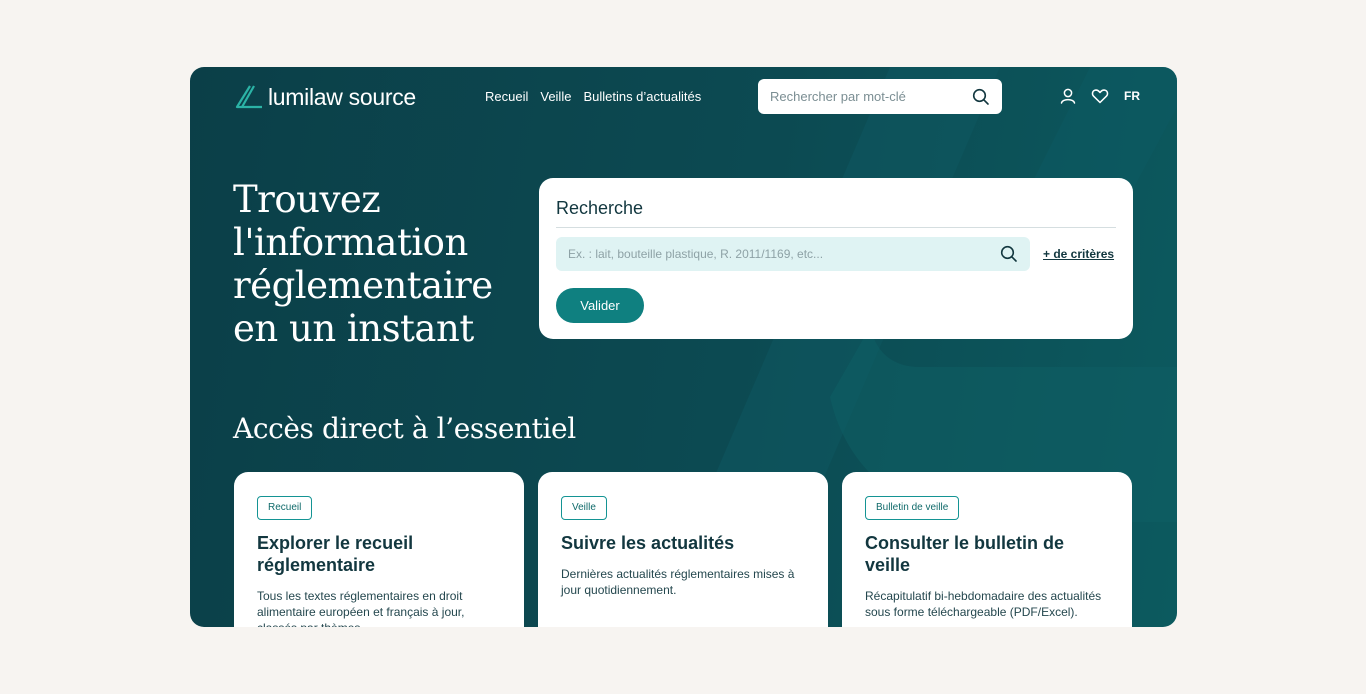 Image resolution: width=1366 pixels, height=694 pixels. I want to click on card-title: Suivre les actualités, so click(648, 543).